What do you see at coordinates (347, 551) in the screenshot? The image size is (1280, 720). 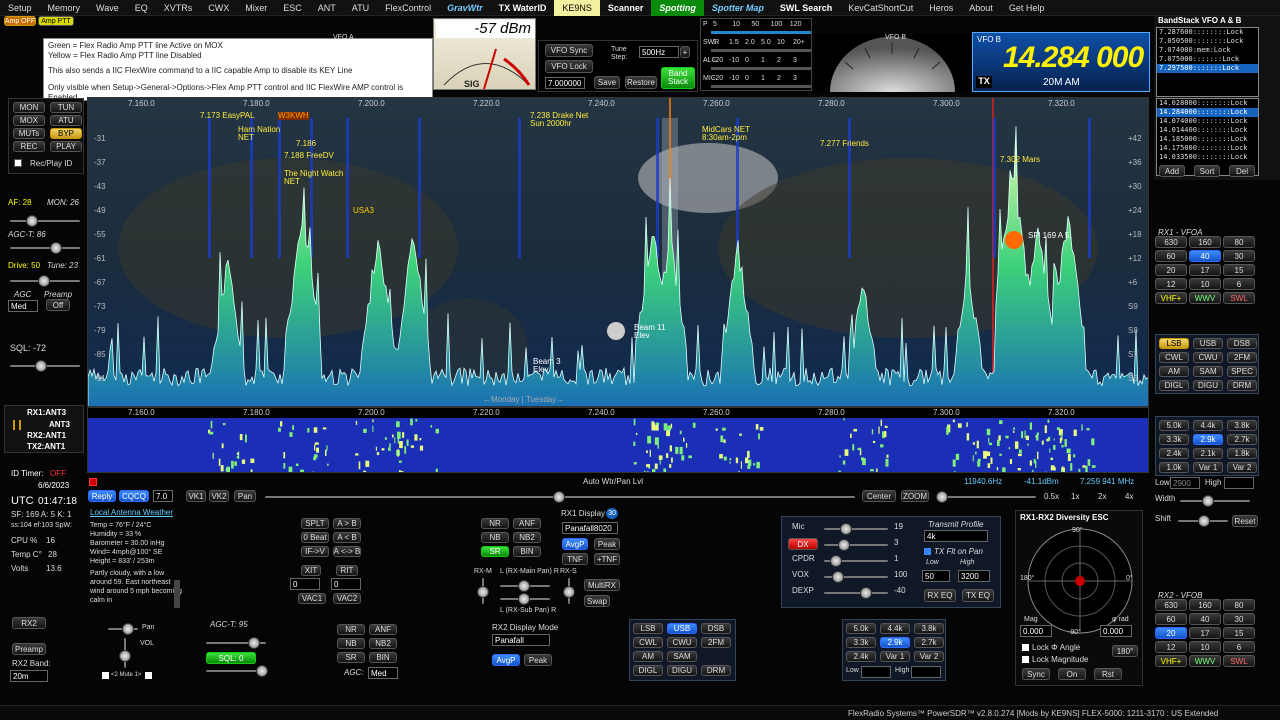 I see `split-ax-button: A <-> B` at bounding box center [347, 551].